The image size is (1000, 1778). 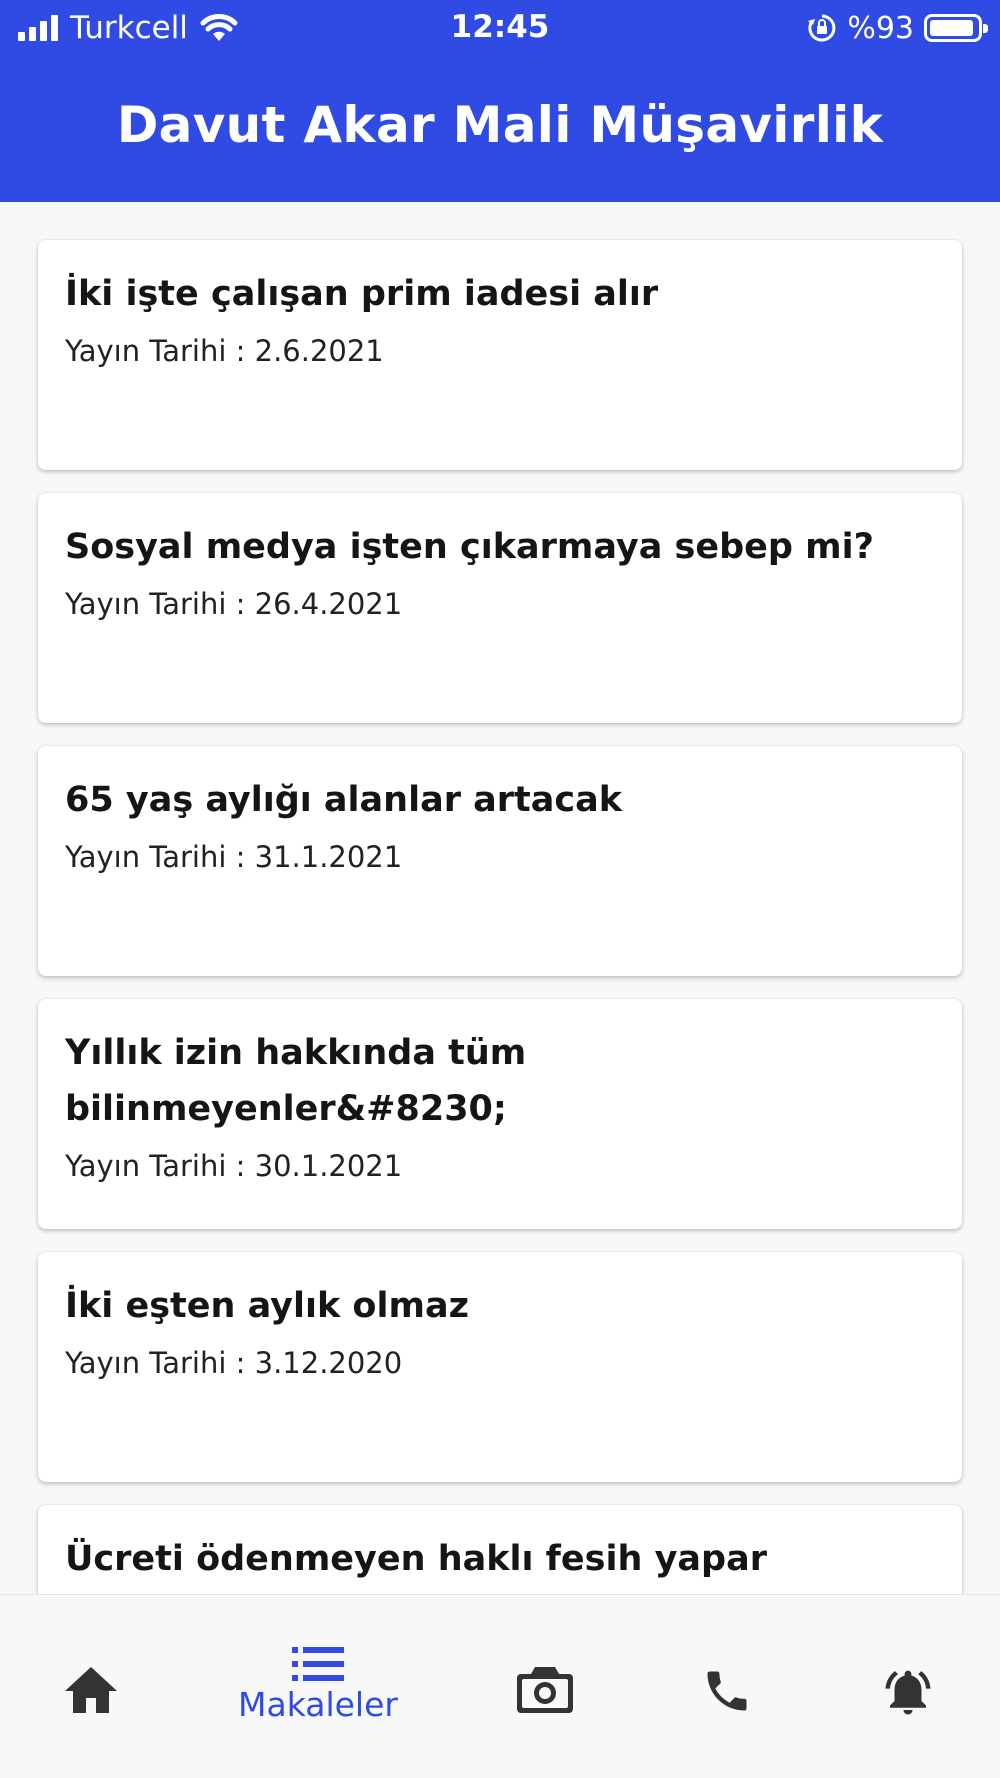 What do you see at coordinates (727, 1691) in the screenshot?
I see `phone-icon` at bounding box center [727, 1691].